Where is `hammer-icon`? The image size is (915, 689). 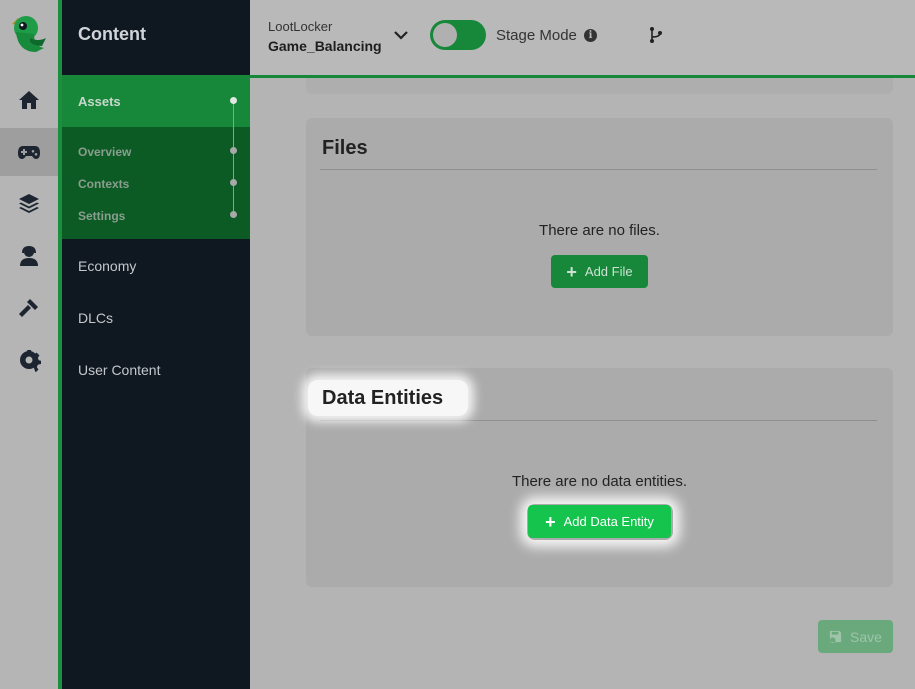
hammer-icon is located at coordinates (28, 308).